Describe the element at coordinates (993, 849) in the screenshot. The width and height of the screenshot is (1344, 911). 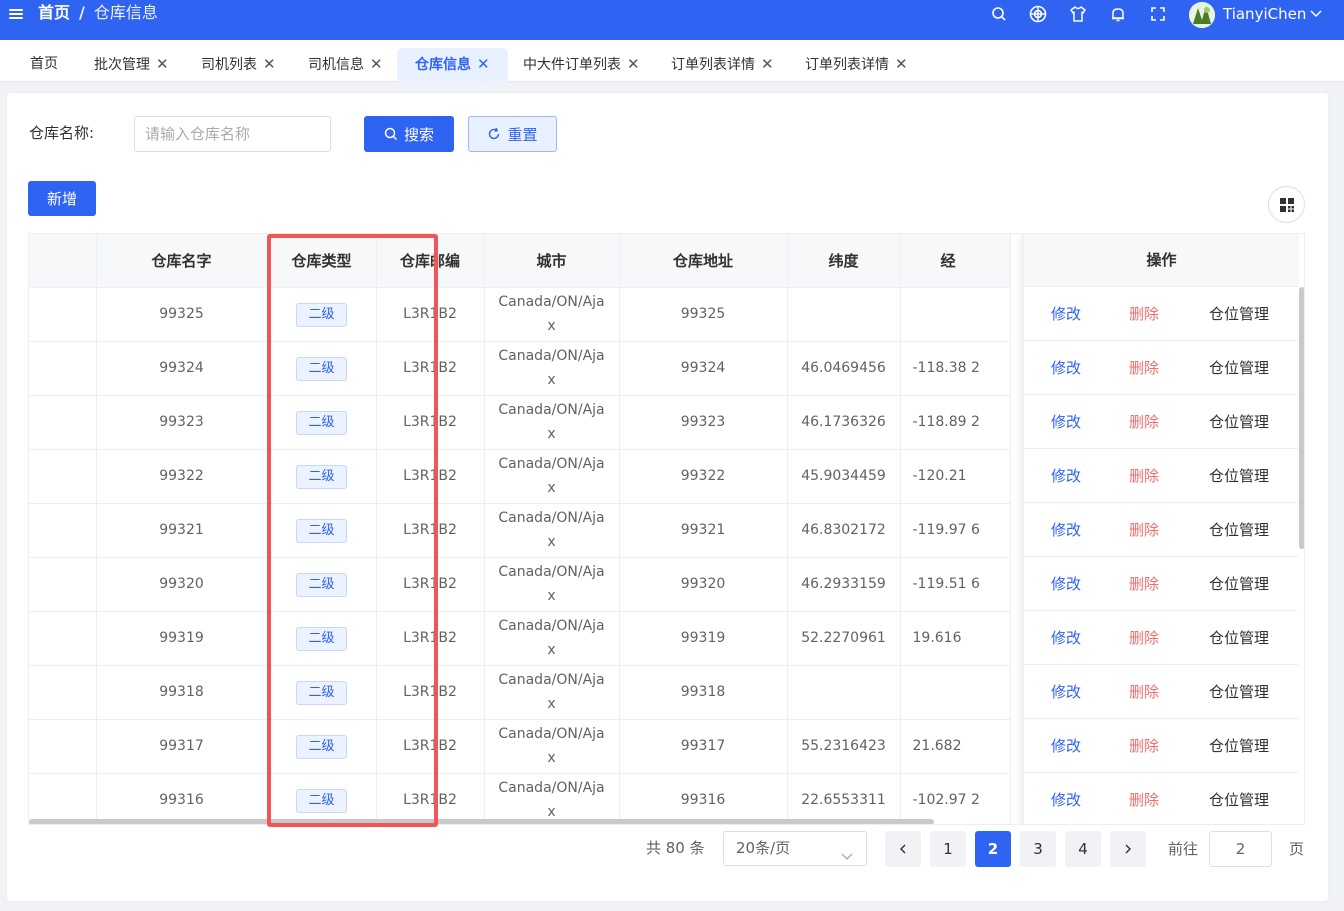
I see `page-2-button: 2` at that location.